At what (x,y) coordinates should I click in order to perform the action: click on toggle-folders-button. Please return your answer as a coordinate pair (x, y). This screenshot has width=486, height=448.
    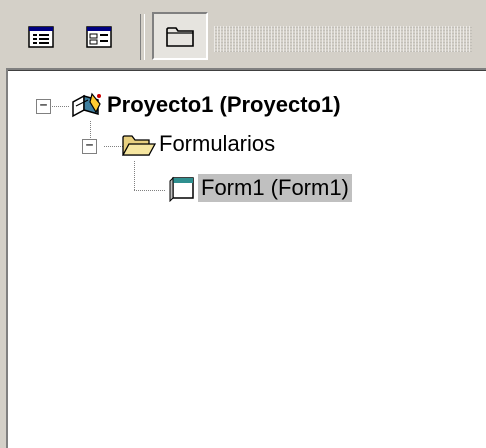
    Looking at the image, I should click on (180, 36).